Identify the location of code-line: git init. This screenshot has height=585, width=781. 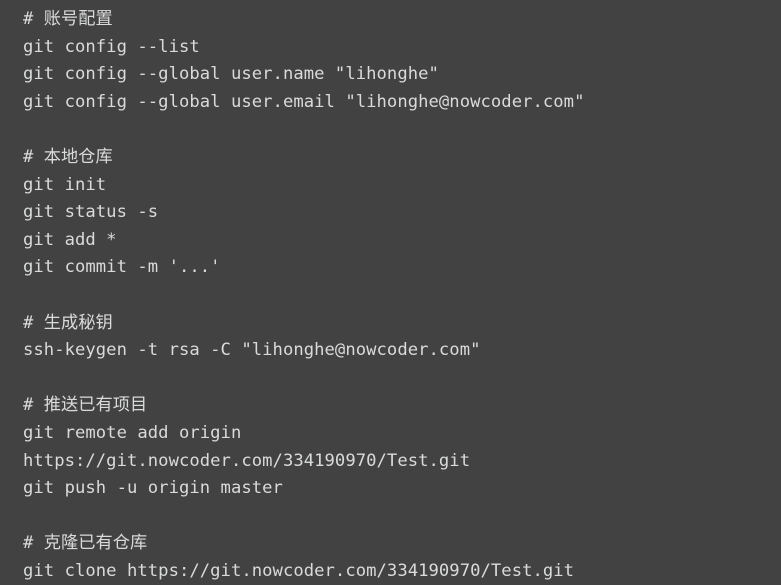
(65, 184).